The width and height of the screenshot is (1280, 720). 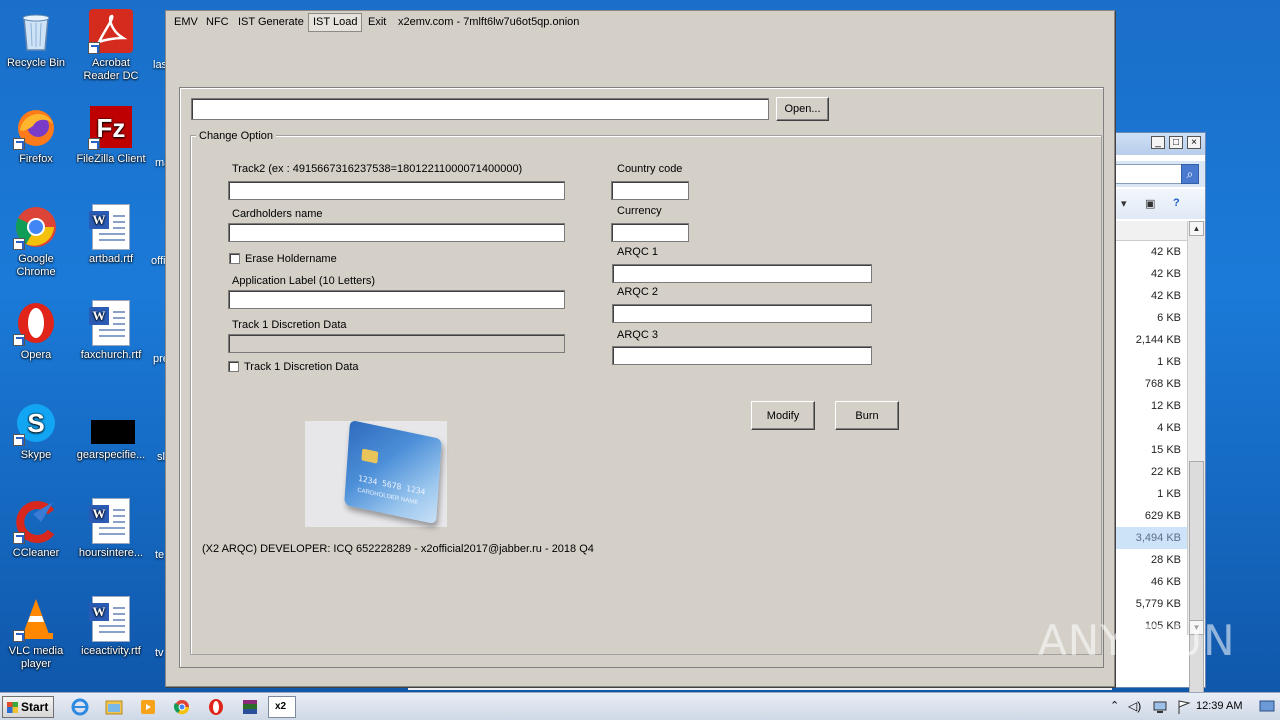 What do you see at coordinates (36, 227) in the screenshot?
I see `chrome-icon` at bounding box center [36, 227].